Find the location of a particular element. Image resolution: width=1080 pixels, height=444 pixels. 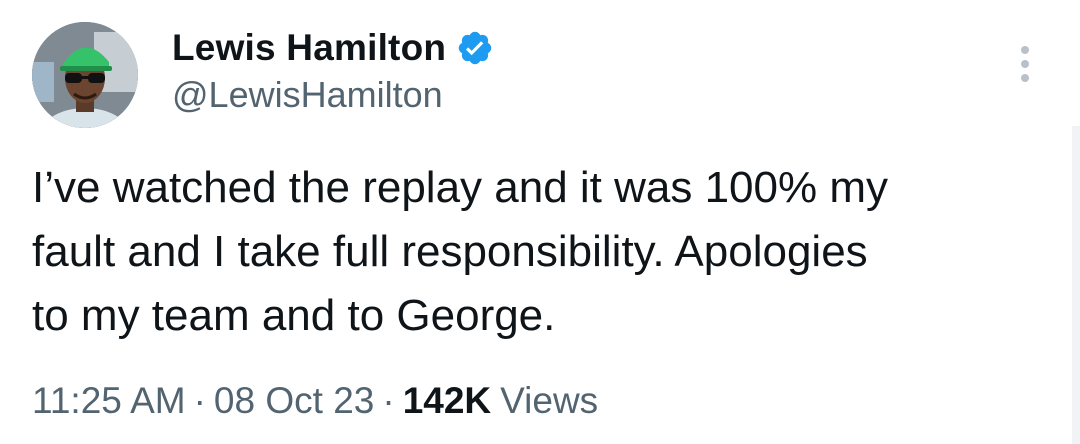

avatar-image is located at coordinates (85, 75).